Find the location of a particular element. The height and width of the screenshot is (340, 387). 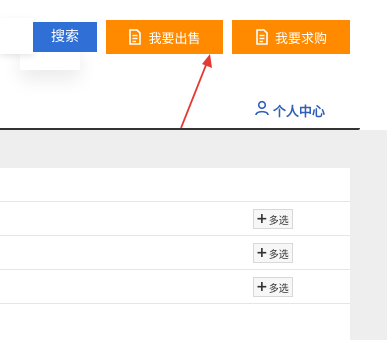

table-row is located at coordinates (175, 319).